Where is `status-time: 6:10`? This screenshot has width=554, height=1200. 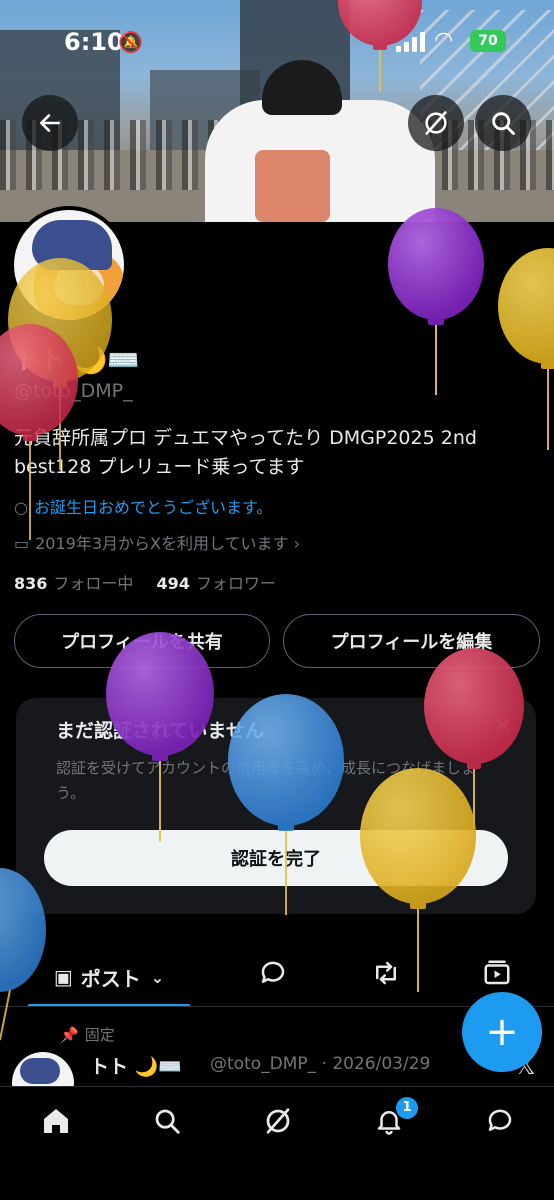
status-time: 6:10 is located at coordinates (94, 42).